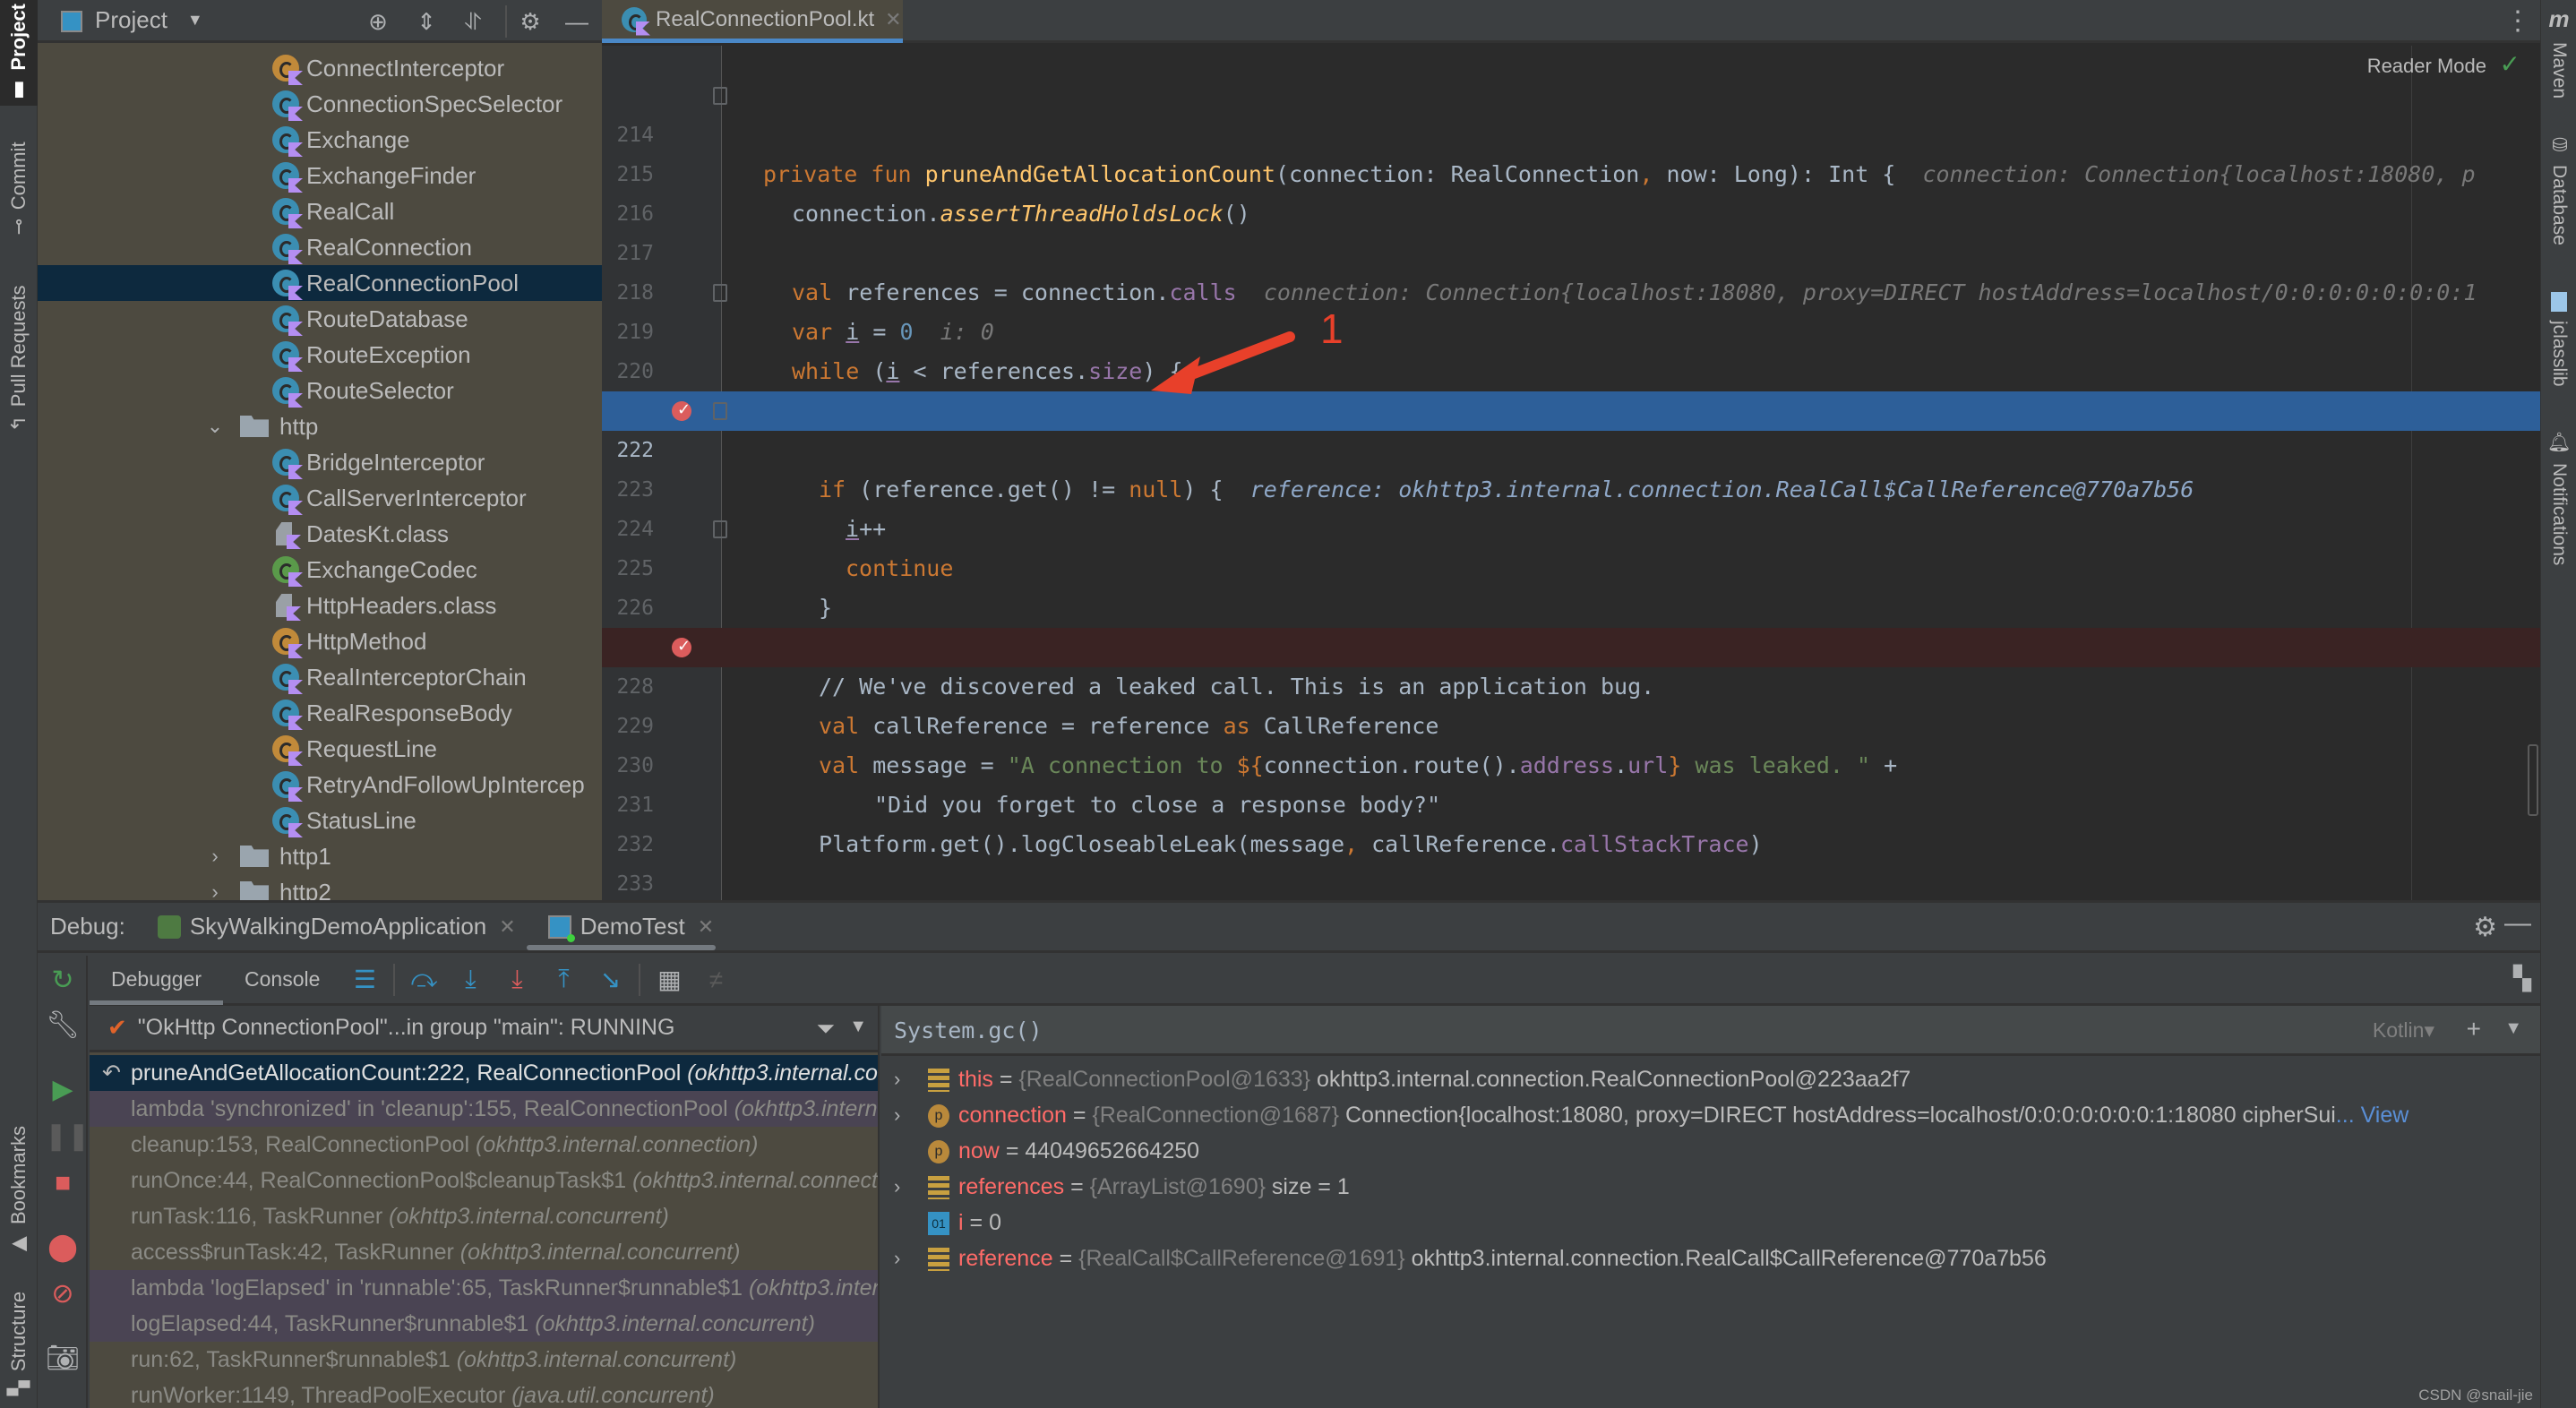 Image resolution: width=2576 pixels, height=1408 pixels. What do you see at coordinates (1012, 1115) in the screenshot?
I see `variable-name: connection` at bounding box center [1012, 1115].